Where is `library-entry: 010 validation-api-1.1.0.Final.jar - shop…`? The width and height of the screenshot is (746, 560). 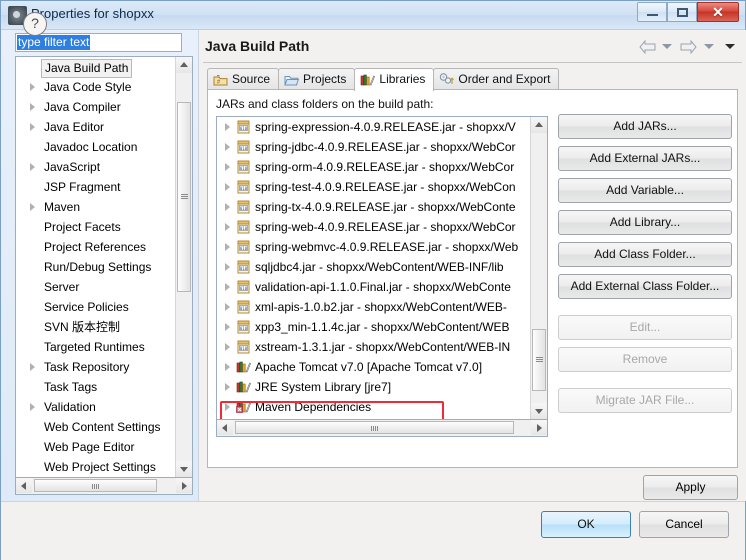
library-entry: 010 validation-api-1.1.0.Final.jar - shop… is located at coordinates (382, 287).